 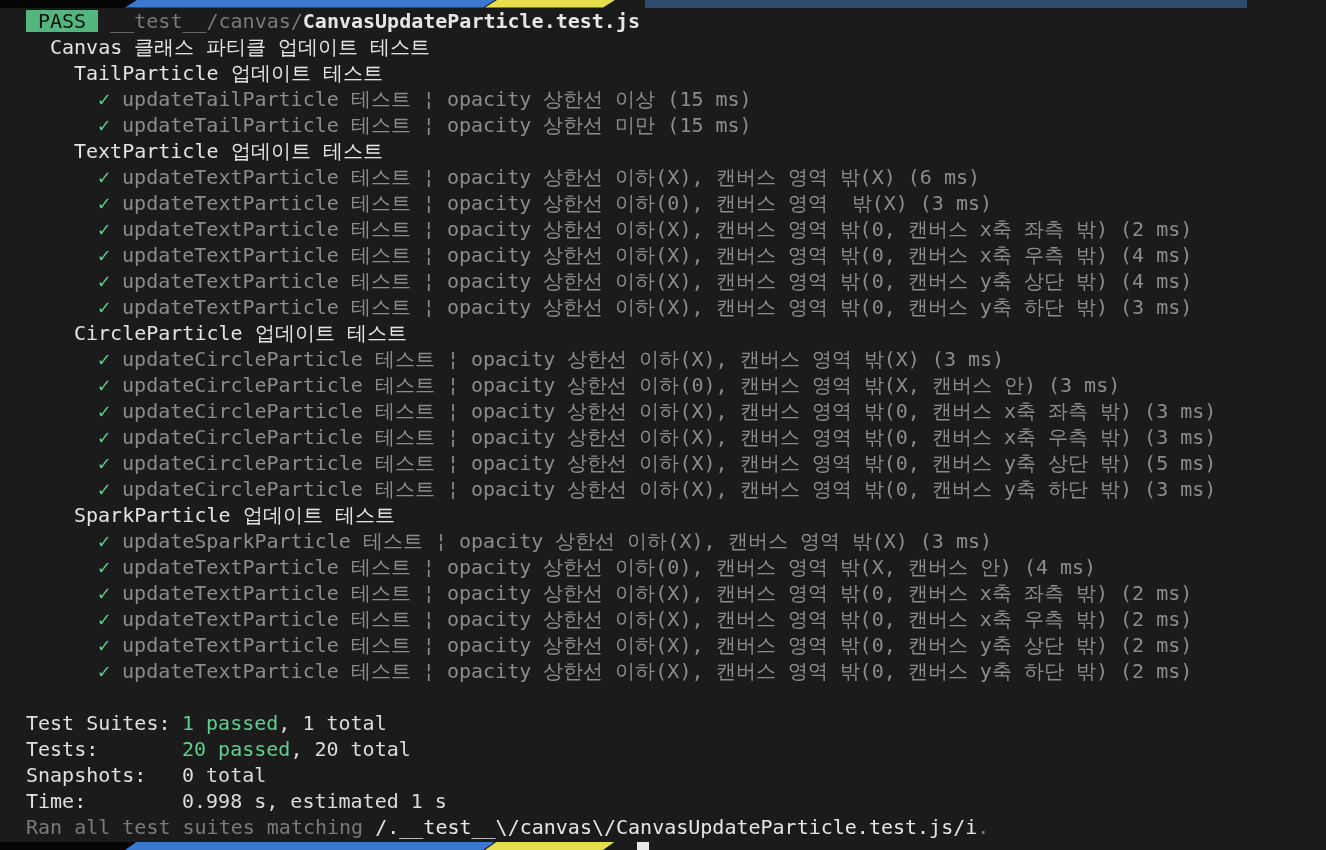 I want to click on test-result: updateTextParticle 테스트 ¦ opacity 상한선 이하(0), 캔버스 영역 밖(X, 캔버스 안) (4 ms), so click(x=609, y=566).